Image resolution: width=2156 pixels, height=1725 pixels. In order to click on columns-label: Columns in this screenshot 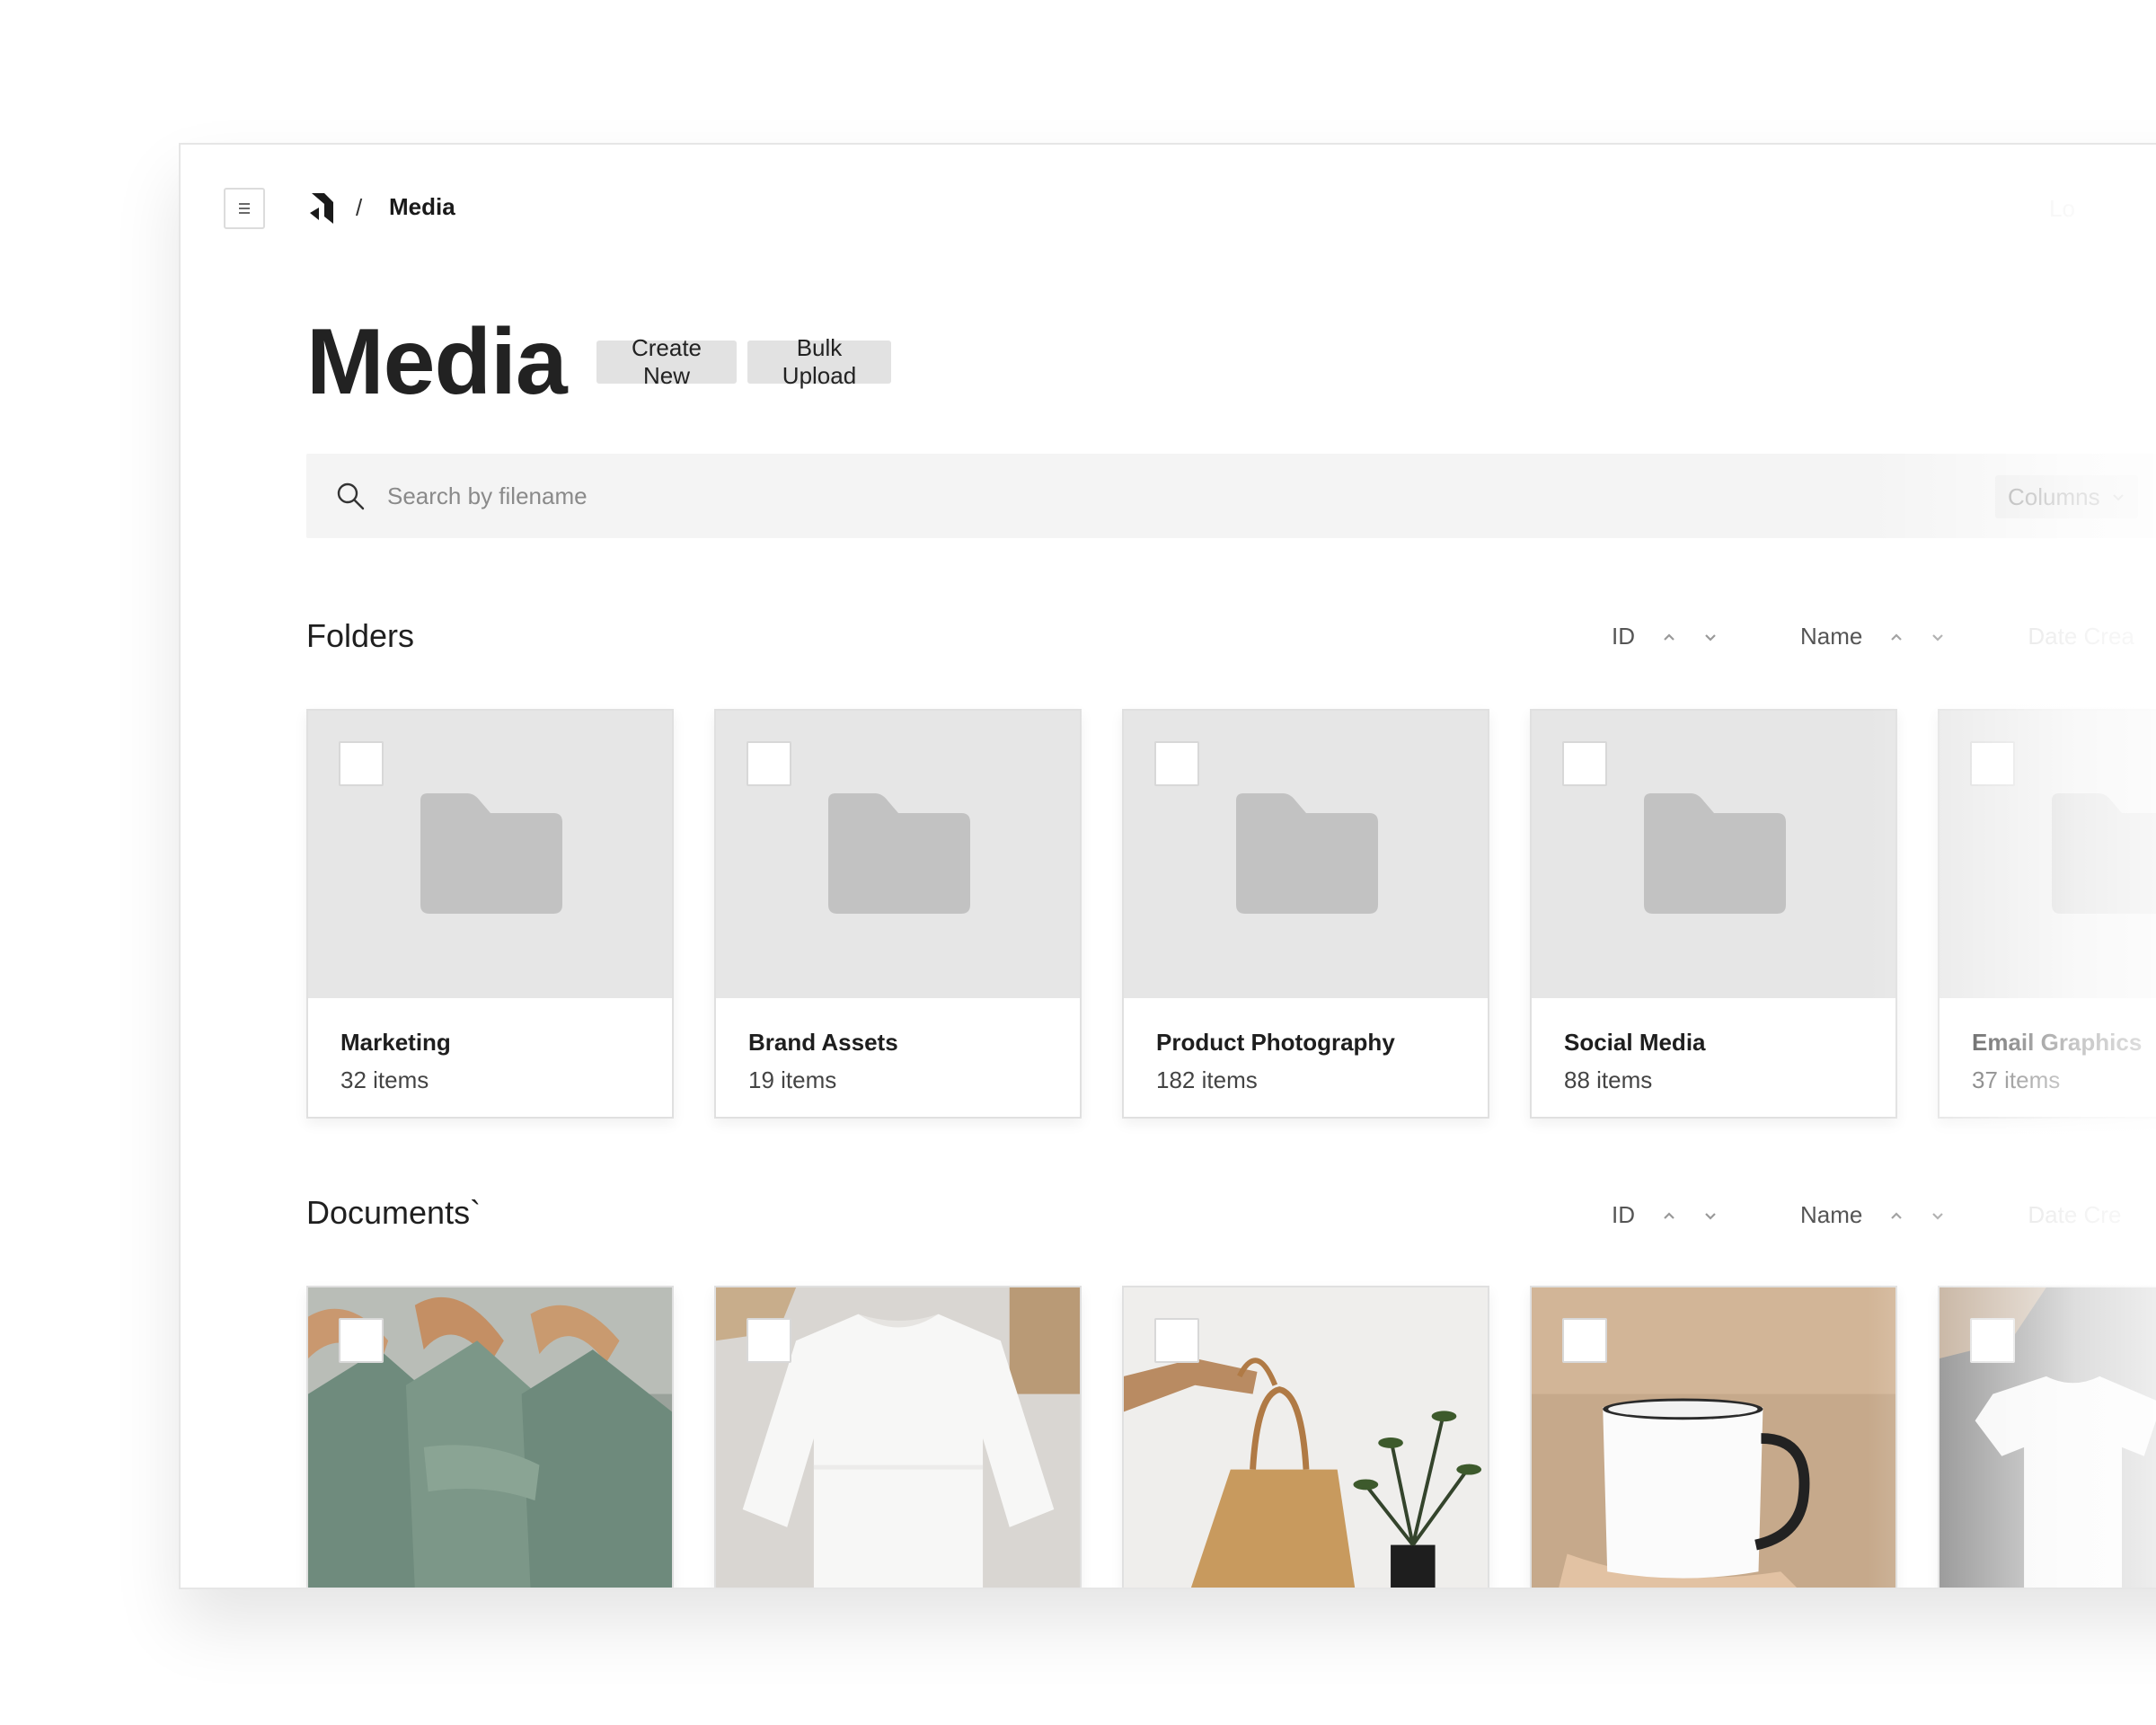, I will do `click(2054, 496)`.